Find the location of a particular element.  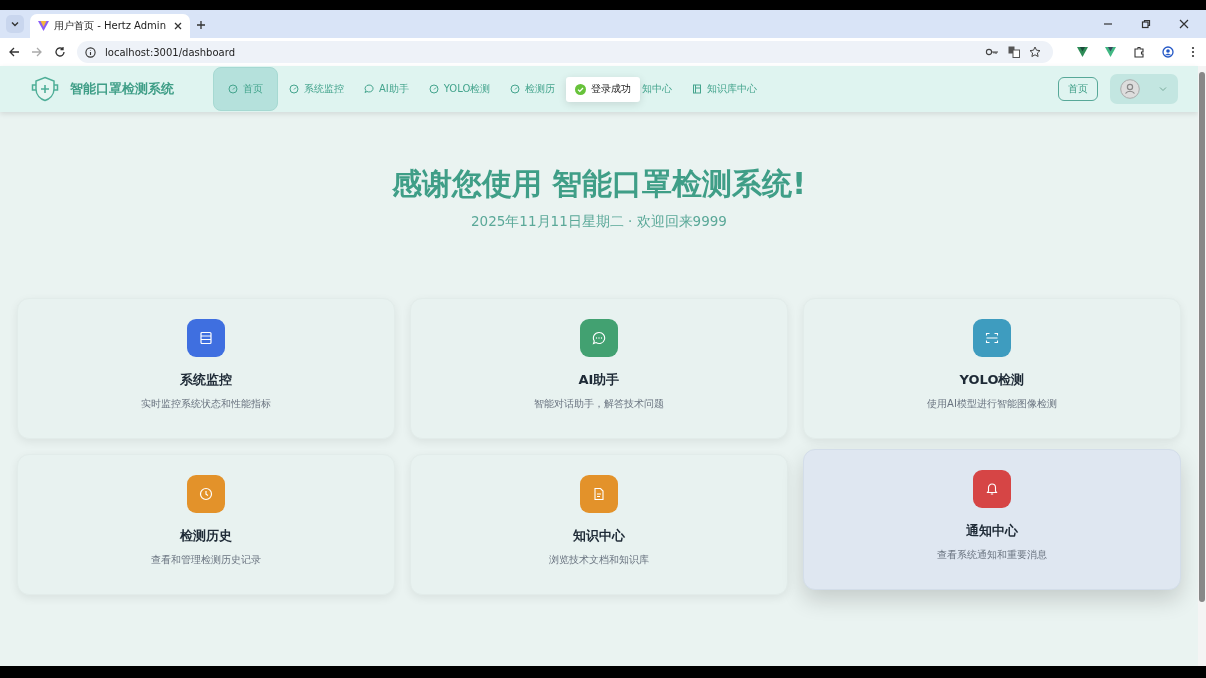

feature-card: YOLO检测 使用AI模型进行智能图像检测 is located at coordinates (992, 368).